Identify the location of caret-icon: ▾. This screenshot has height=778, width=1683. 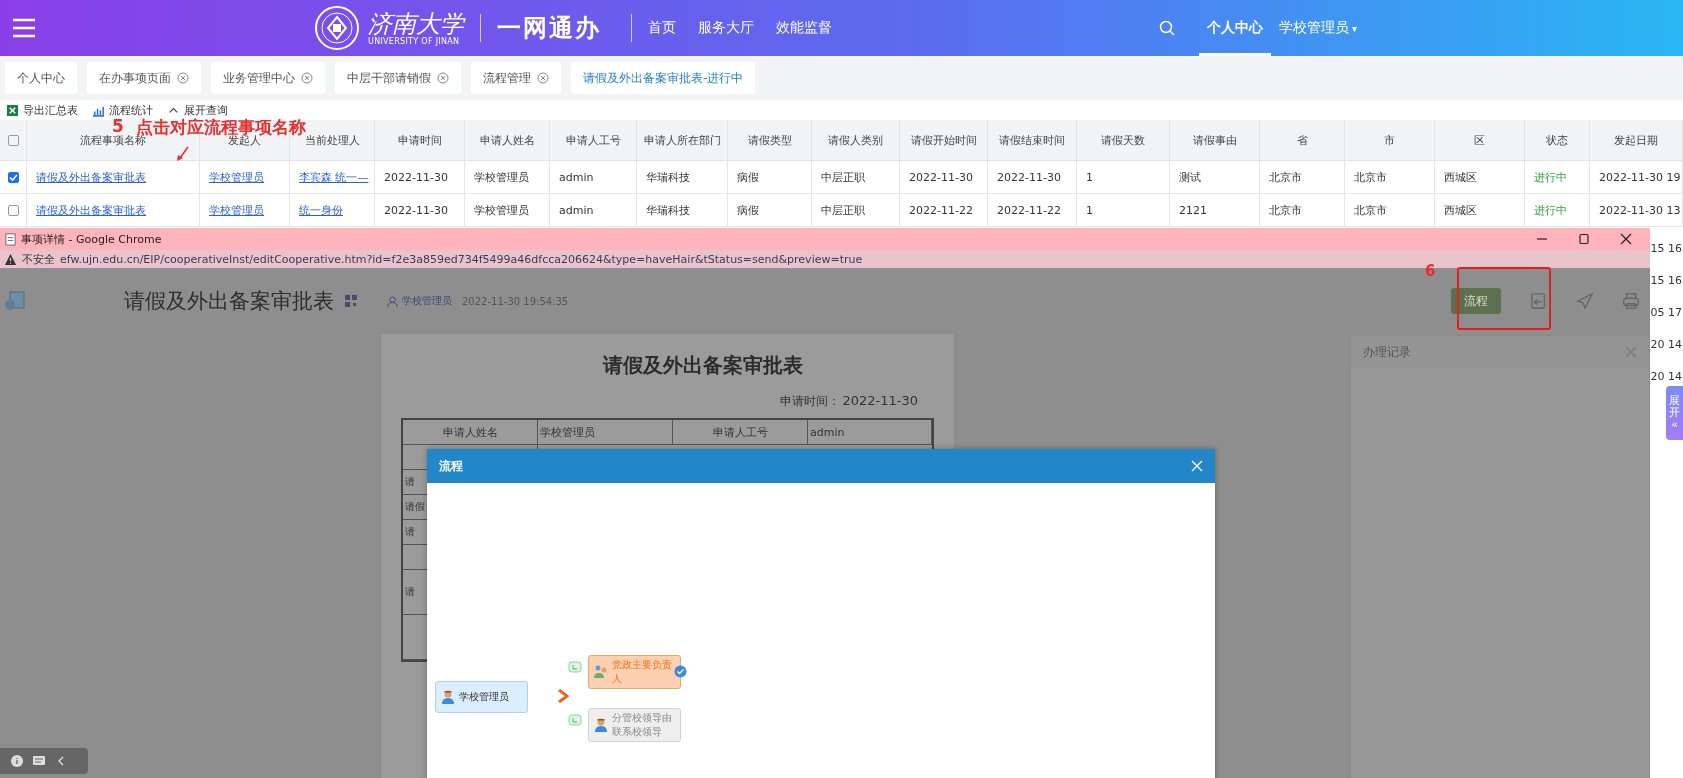
(1354, 28).